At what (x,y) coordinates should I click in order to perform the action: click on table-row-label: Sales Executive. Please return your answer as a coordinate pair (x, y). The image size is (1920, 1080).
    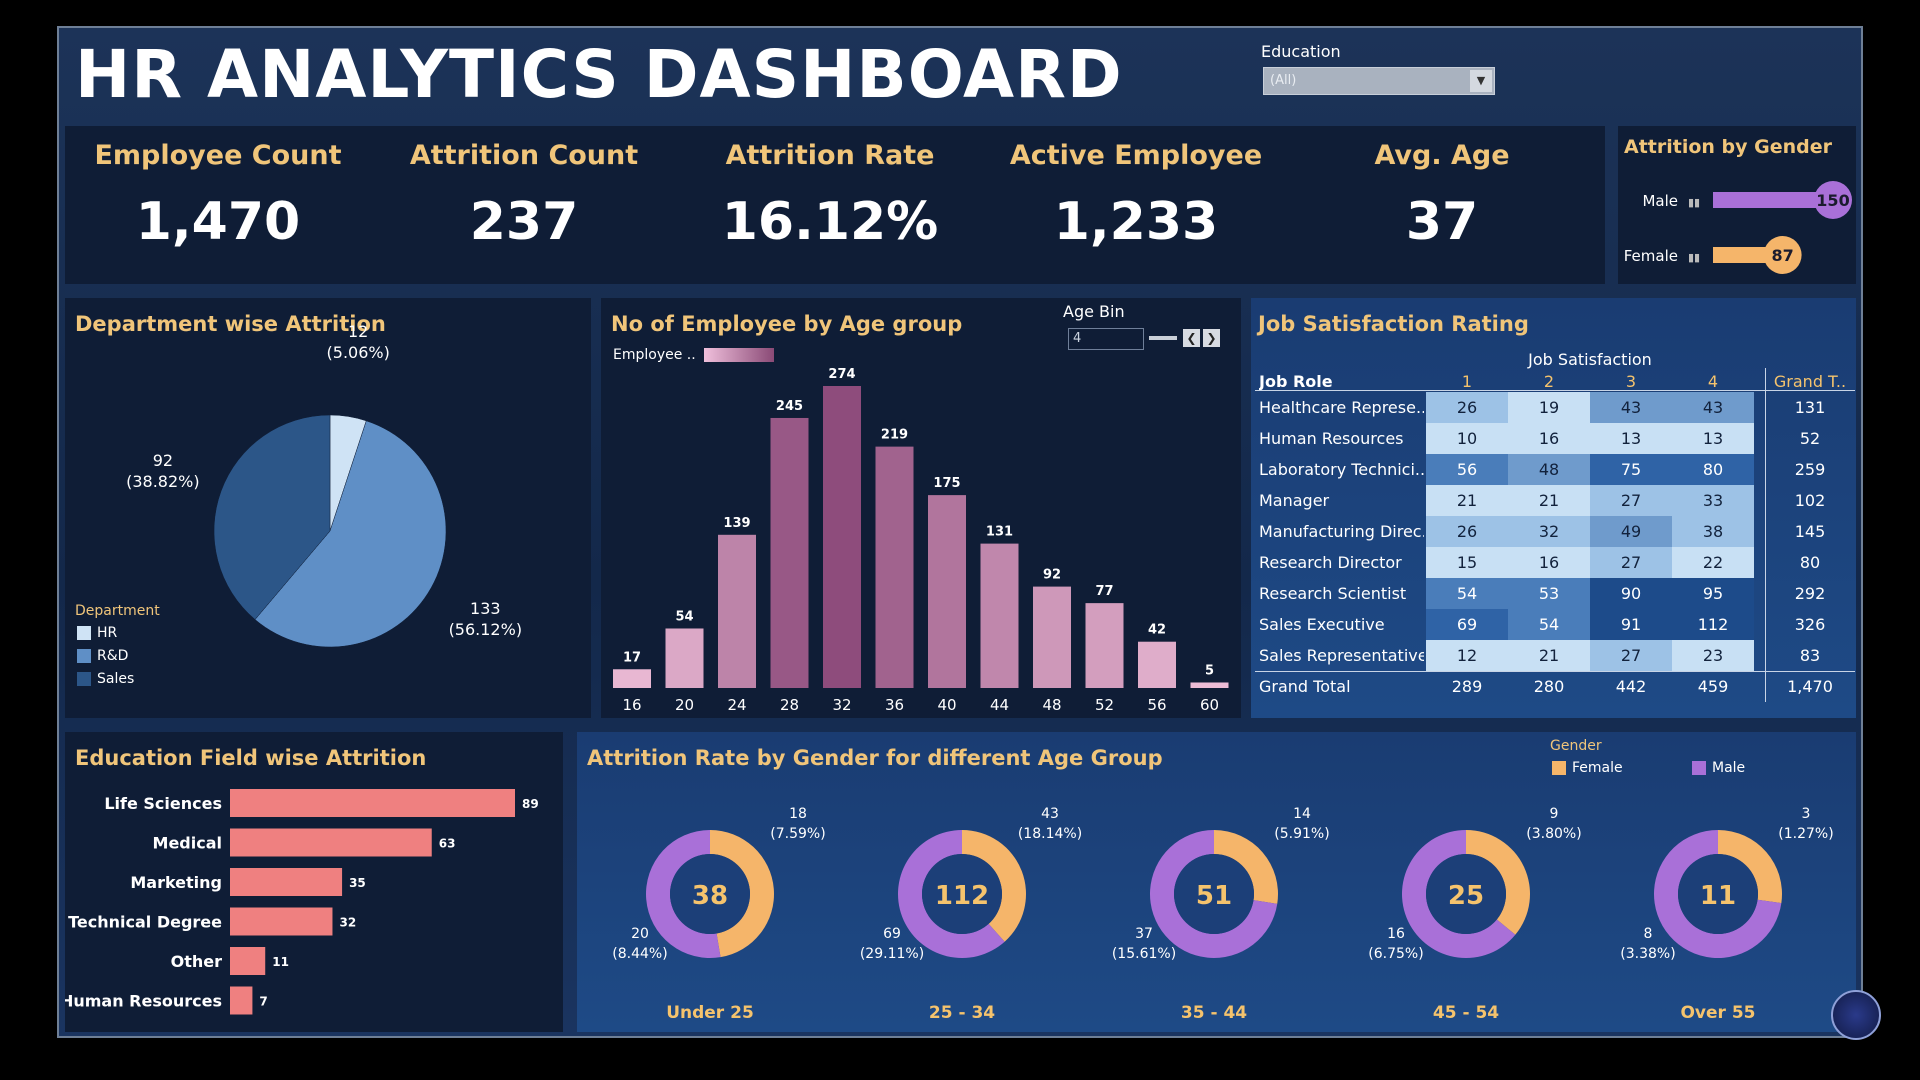
    Looking at the image, I should click on (1322, 624).